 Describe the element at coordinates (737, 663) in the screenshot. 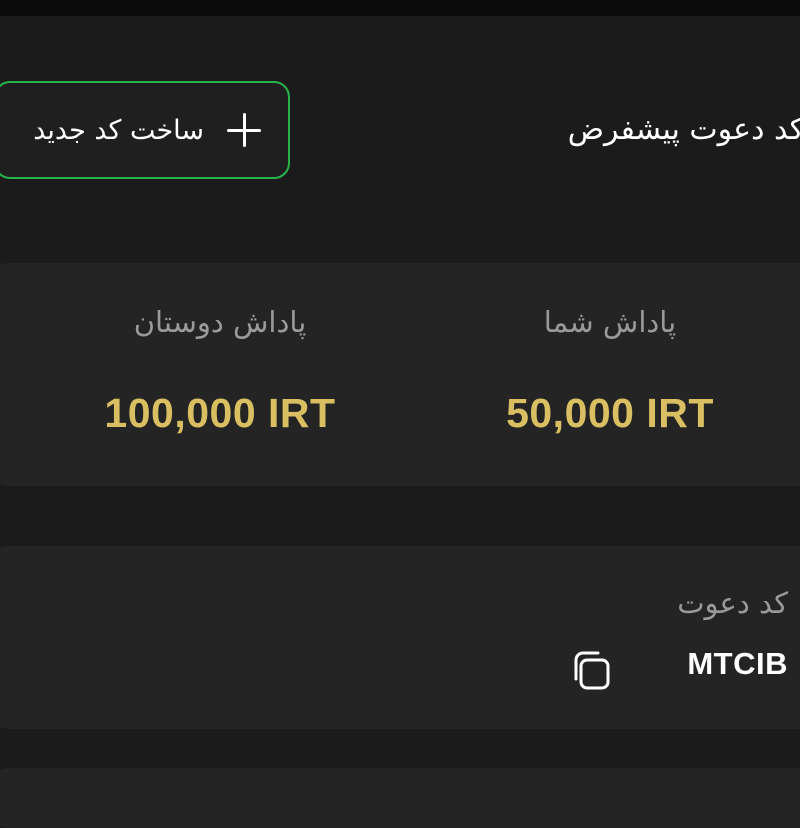

I see `invite-code-value: MTCIB` at that location.